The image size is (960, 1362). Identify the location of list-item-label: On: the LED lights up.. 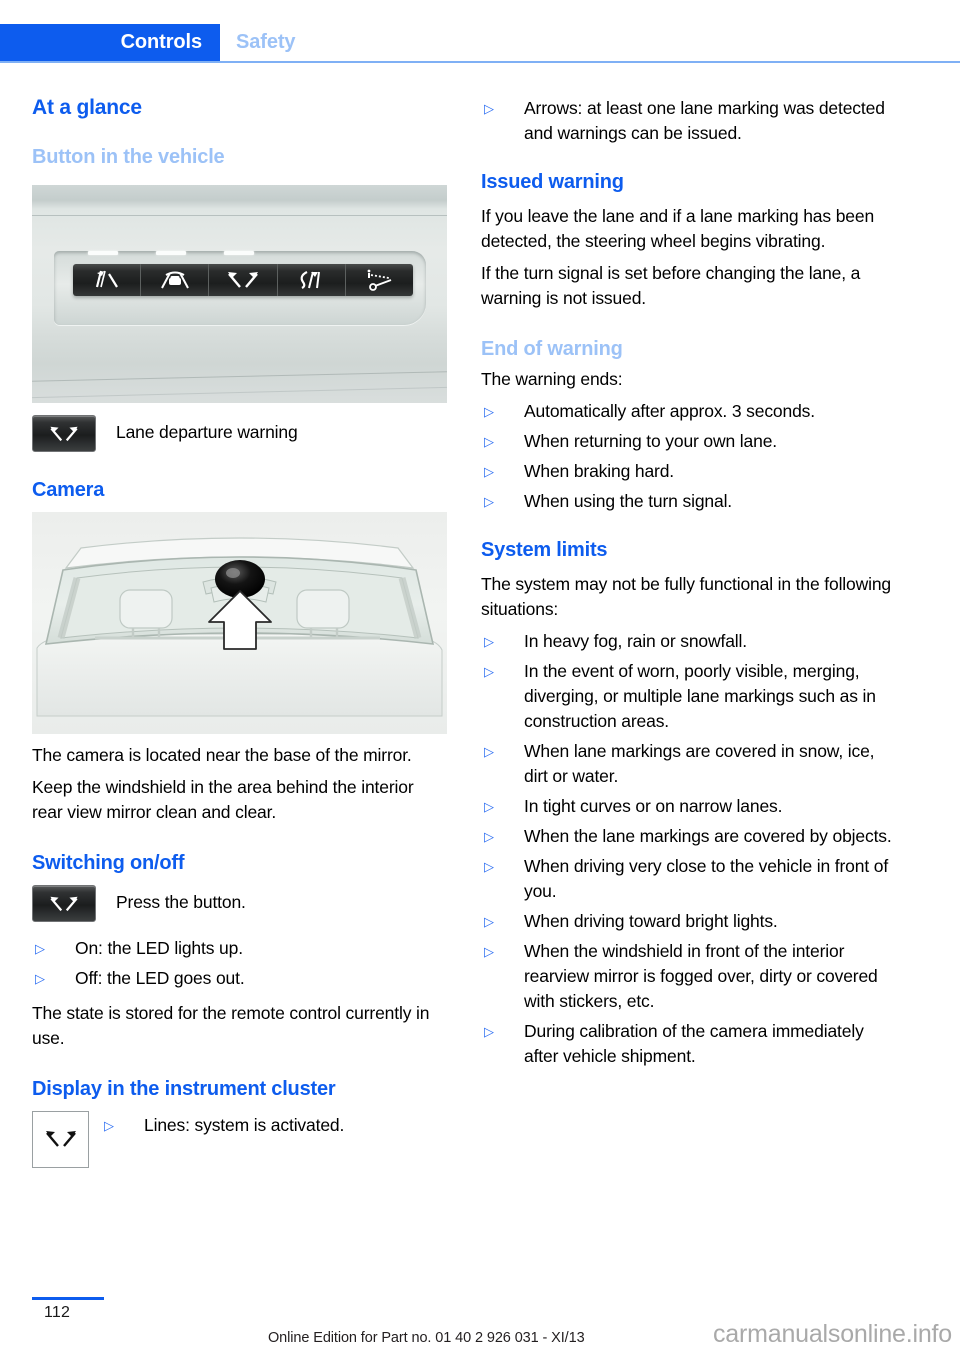
(159, 948).